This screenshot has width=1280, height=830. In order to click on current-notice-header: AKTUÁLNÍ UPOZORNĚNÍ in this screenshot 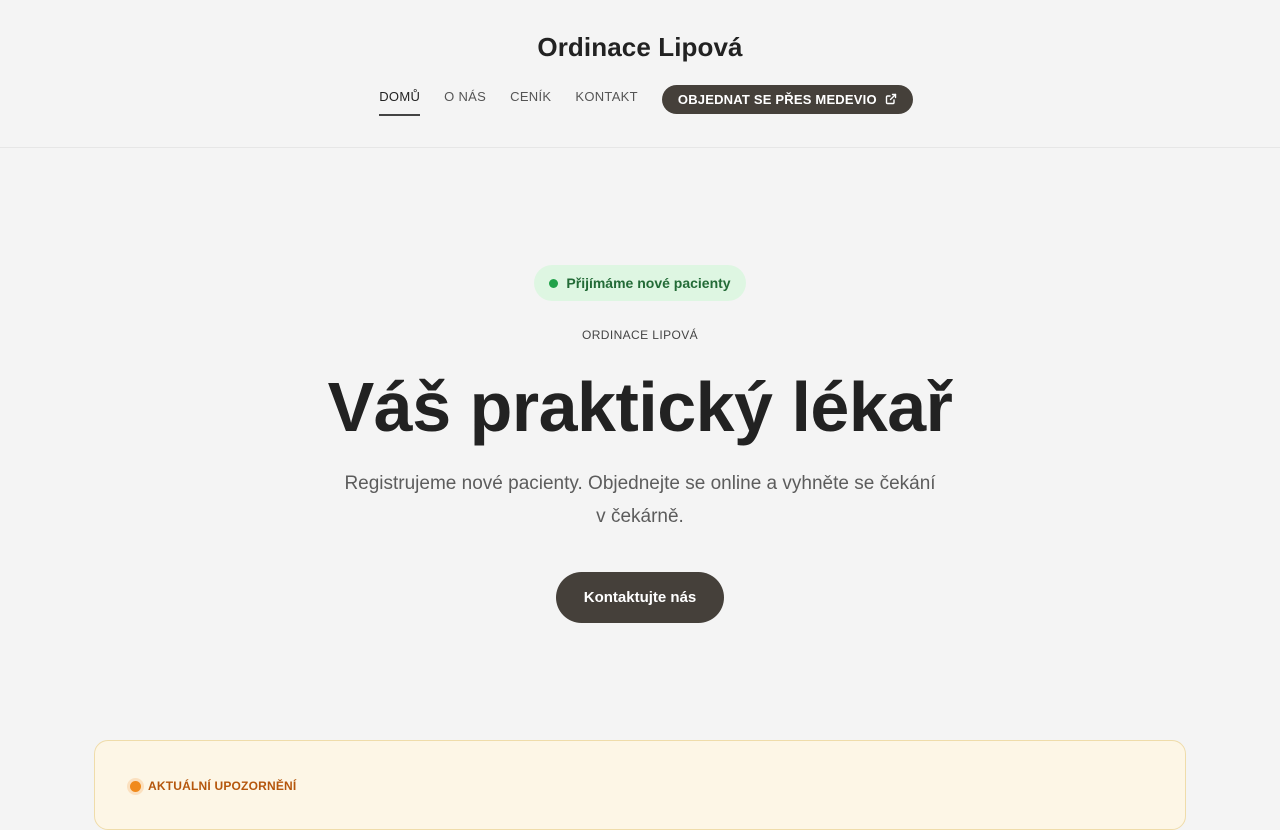, I will do `click(213, 786)`.